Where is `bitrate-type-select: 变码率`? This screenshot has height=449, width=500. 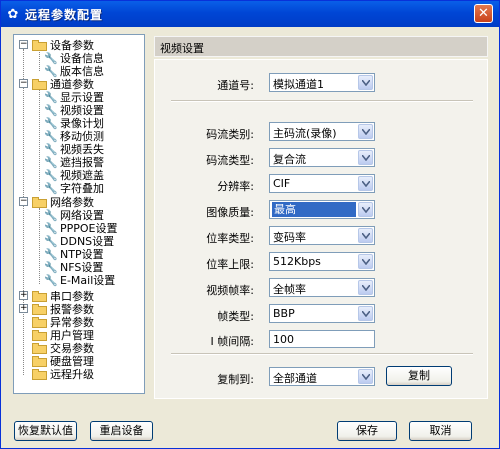
bitrate-type-select: 变码率 is located at coordinates (322, 235).